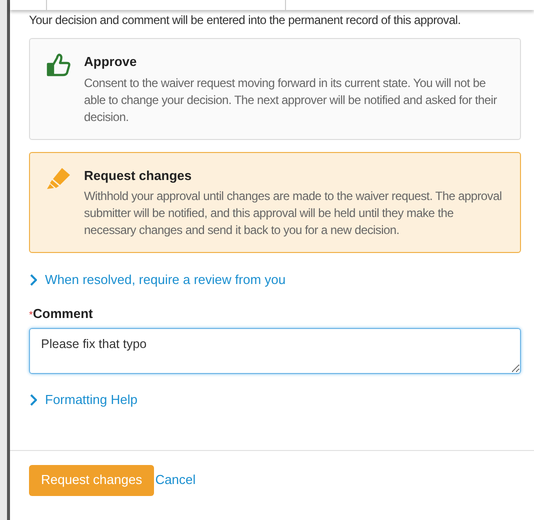 This screenshot has width=534, height=520. Describe the element at coordinates (59, 65) in the screenshot. I see `thumbs-up-icon` at that location.